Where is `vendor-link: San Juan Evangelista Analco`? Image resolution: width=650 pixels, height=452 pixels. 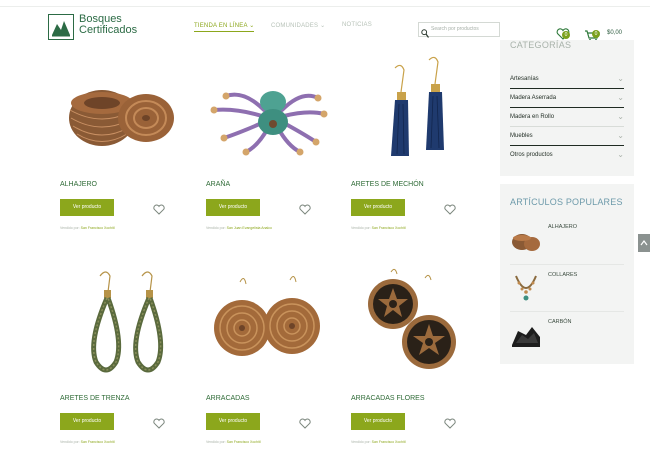 vendor-link: San Juan Evangelista Analco is located at coordinates (249, 228).